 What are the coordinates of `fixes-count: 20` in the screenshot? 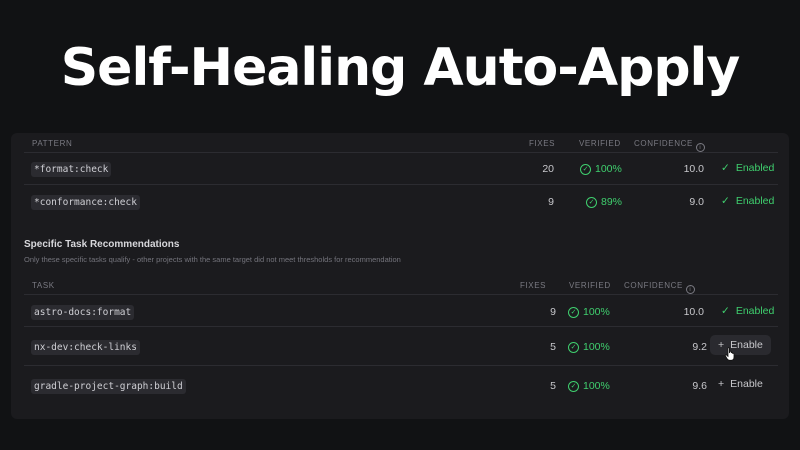 It's located at (548, 169).